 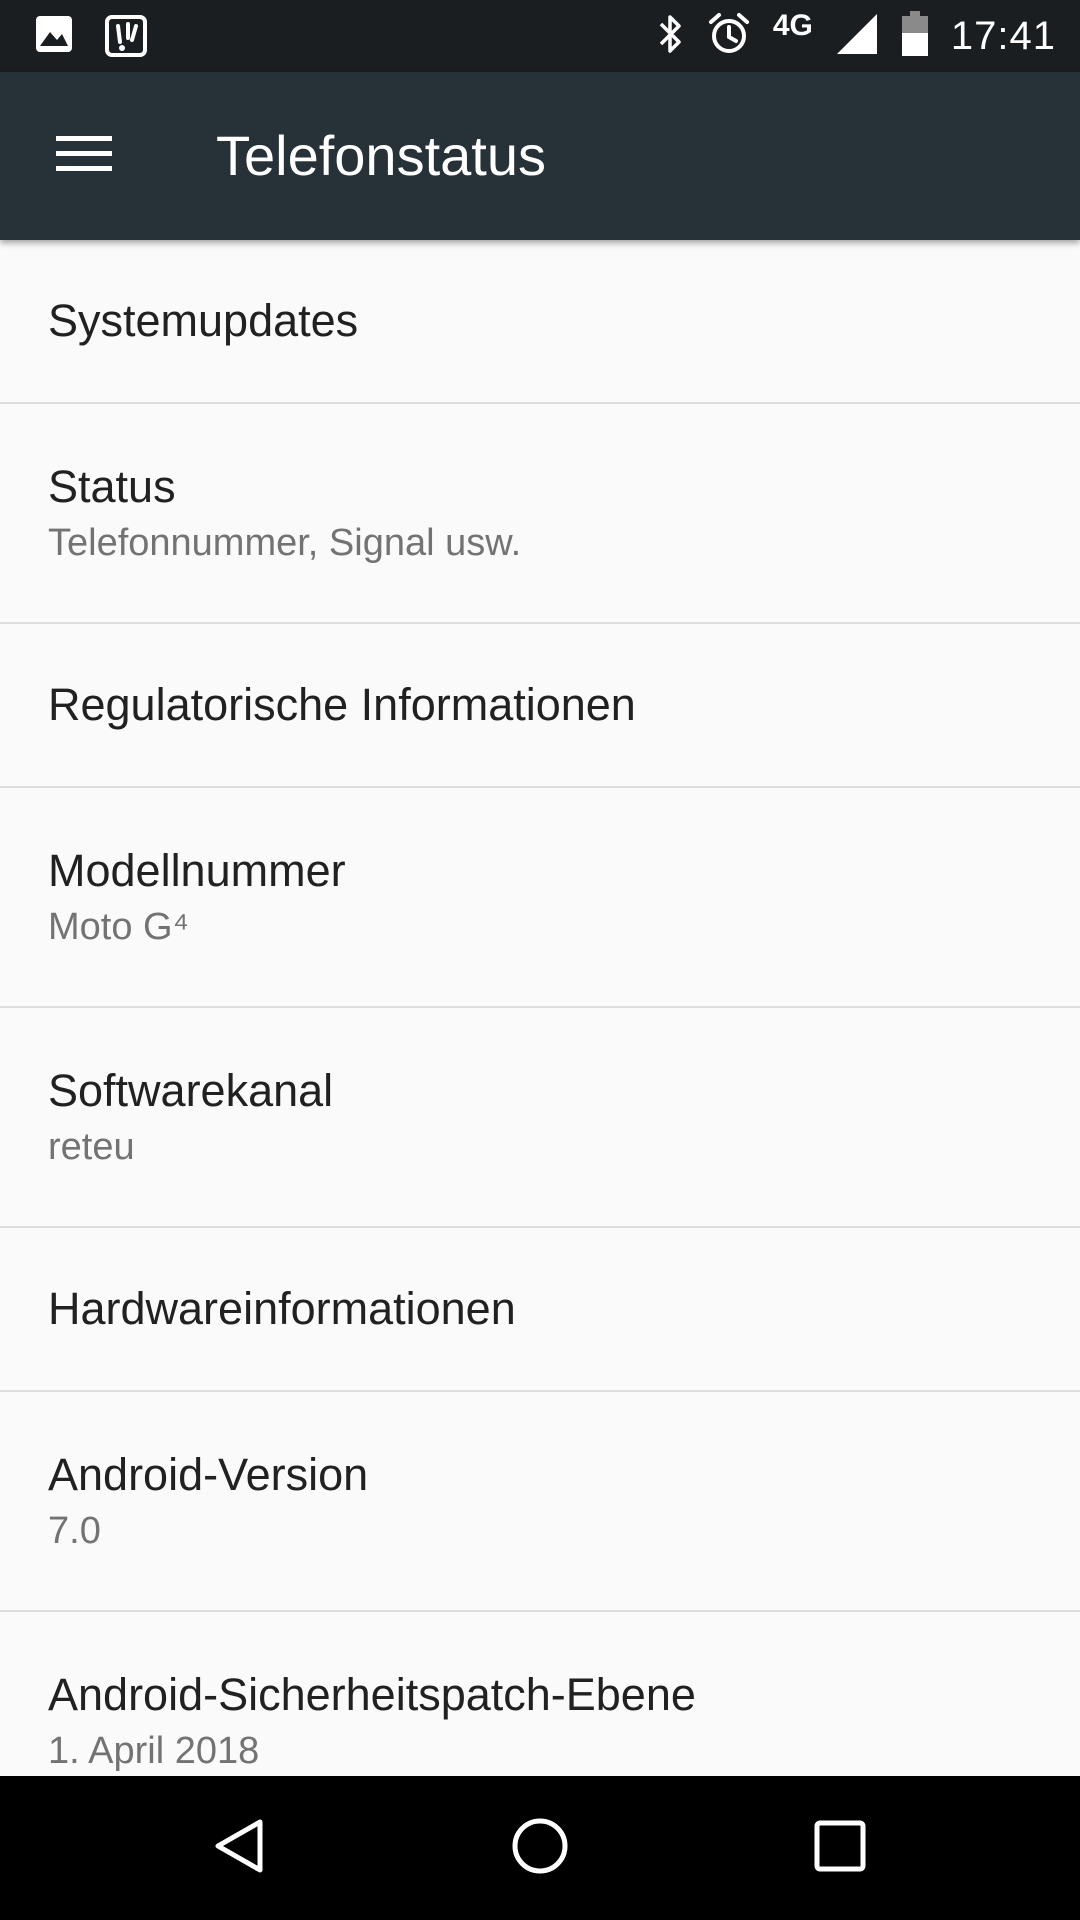 I want to click on list-item-regulatory-info: Regulatorische Informationen, so click(x=540, y=706).